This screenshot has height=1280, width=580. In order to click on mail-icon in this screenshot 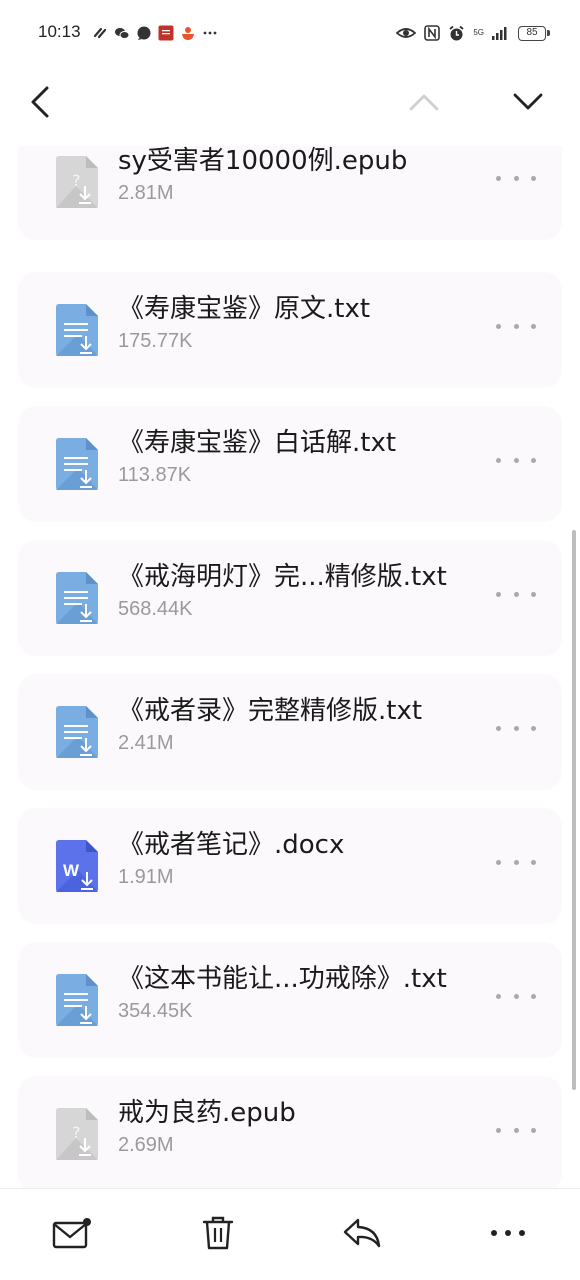, I will do `click(71, 1233)`.